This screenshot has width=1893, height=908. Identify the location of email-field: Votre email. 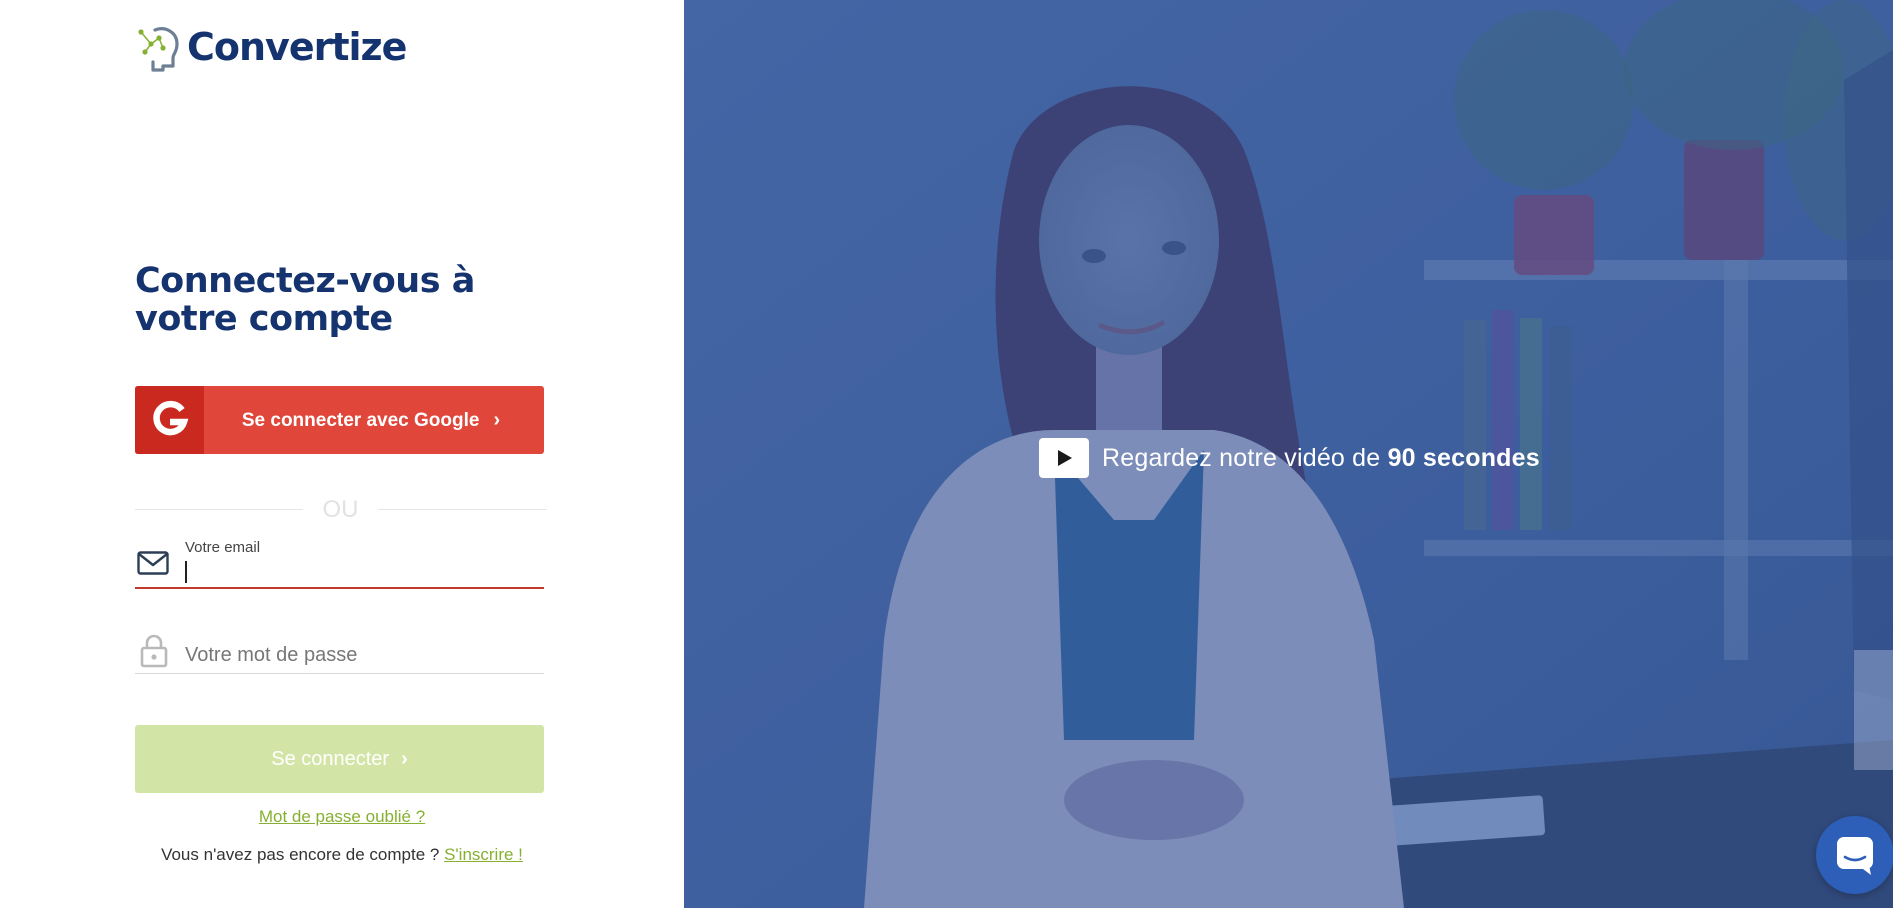
(339, 562).